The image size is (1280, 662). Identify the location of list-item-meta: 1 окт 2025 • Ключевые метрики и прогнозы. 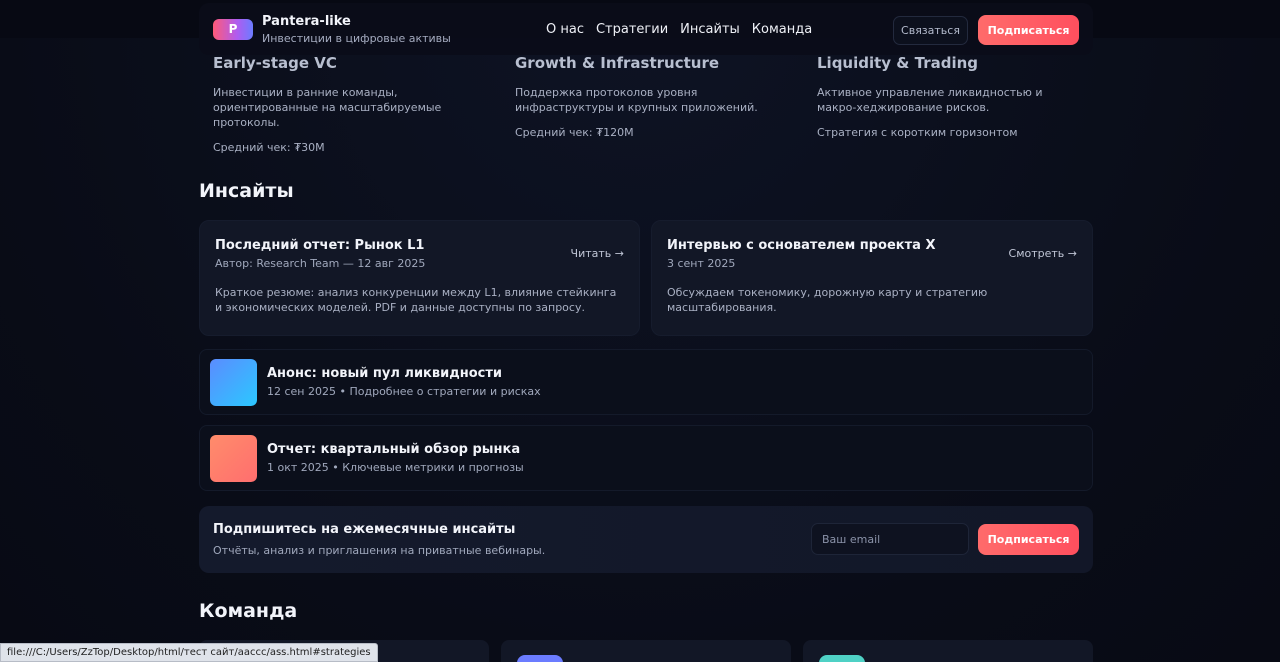
(395, 467).